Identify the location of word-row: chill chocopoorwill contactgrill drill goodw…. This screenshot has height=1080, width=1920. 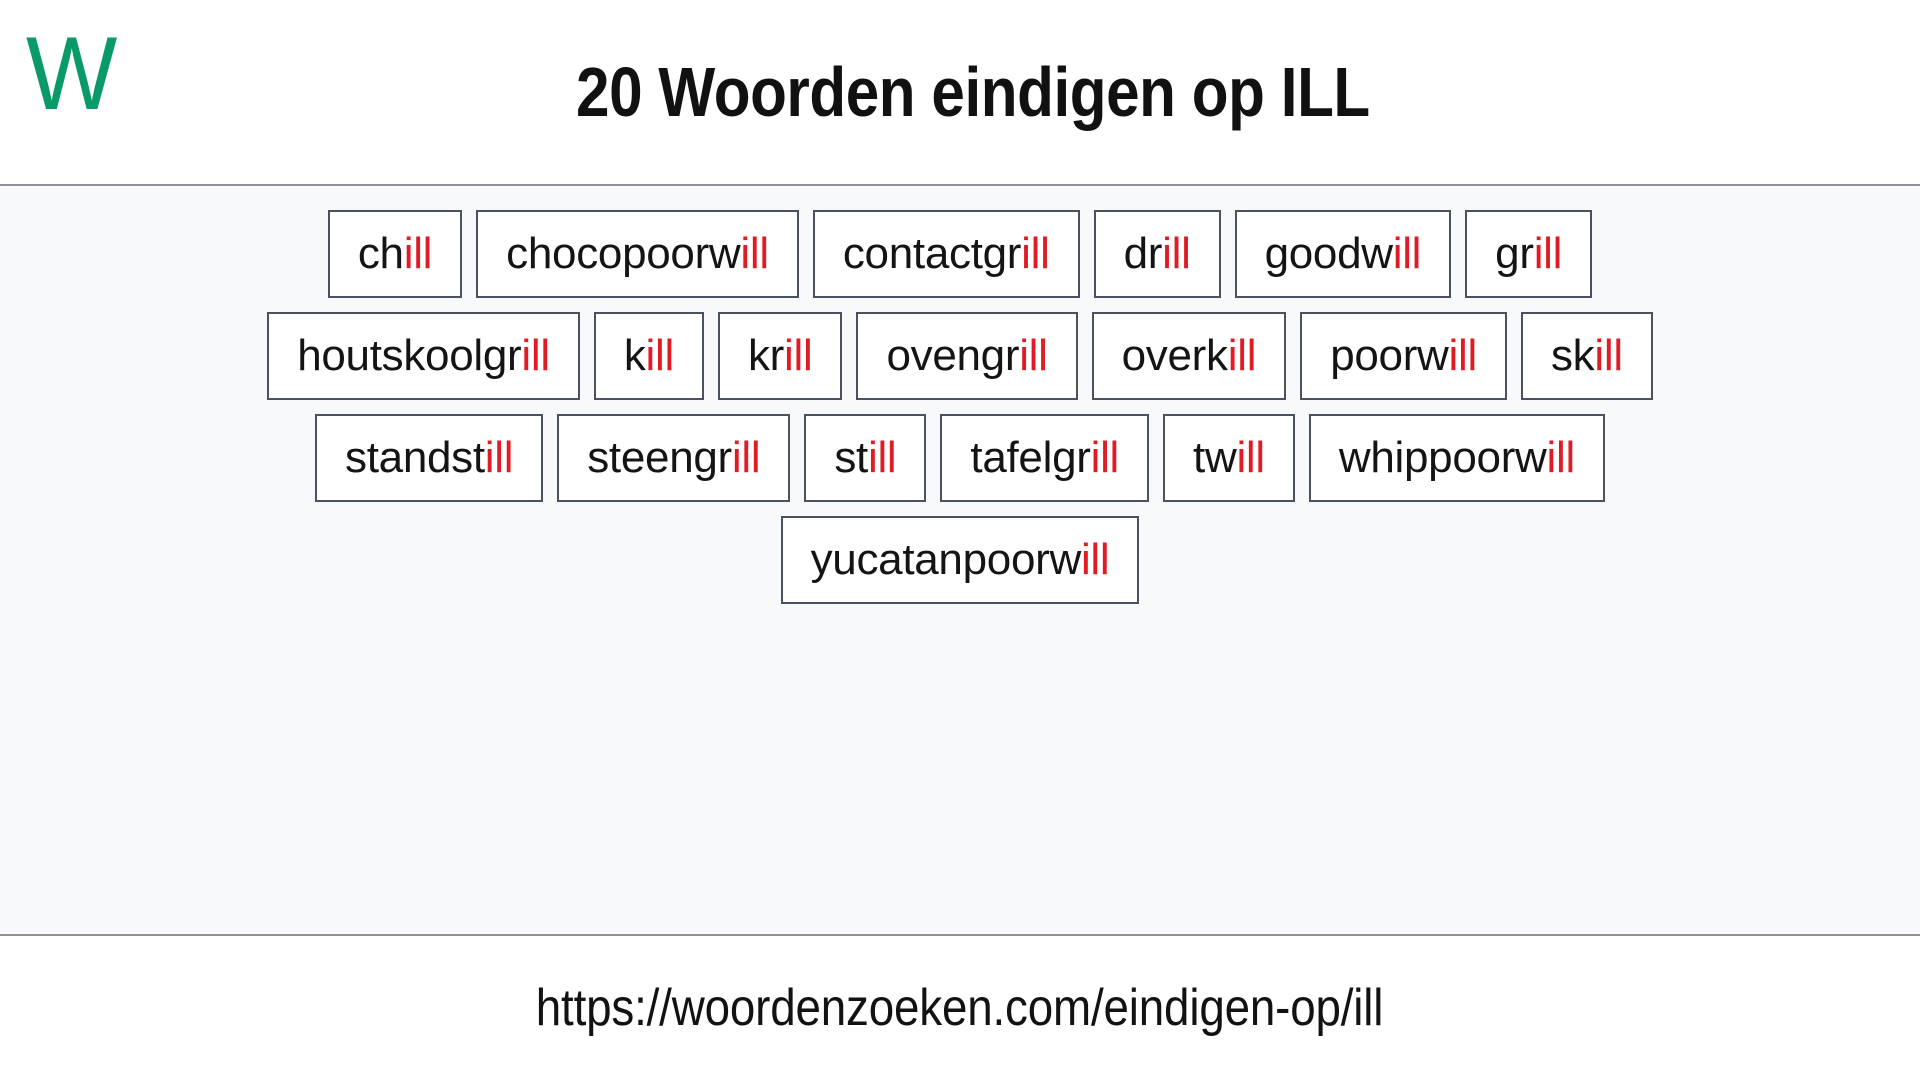
(960, 254).